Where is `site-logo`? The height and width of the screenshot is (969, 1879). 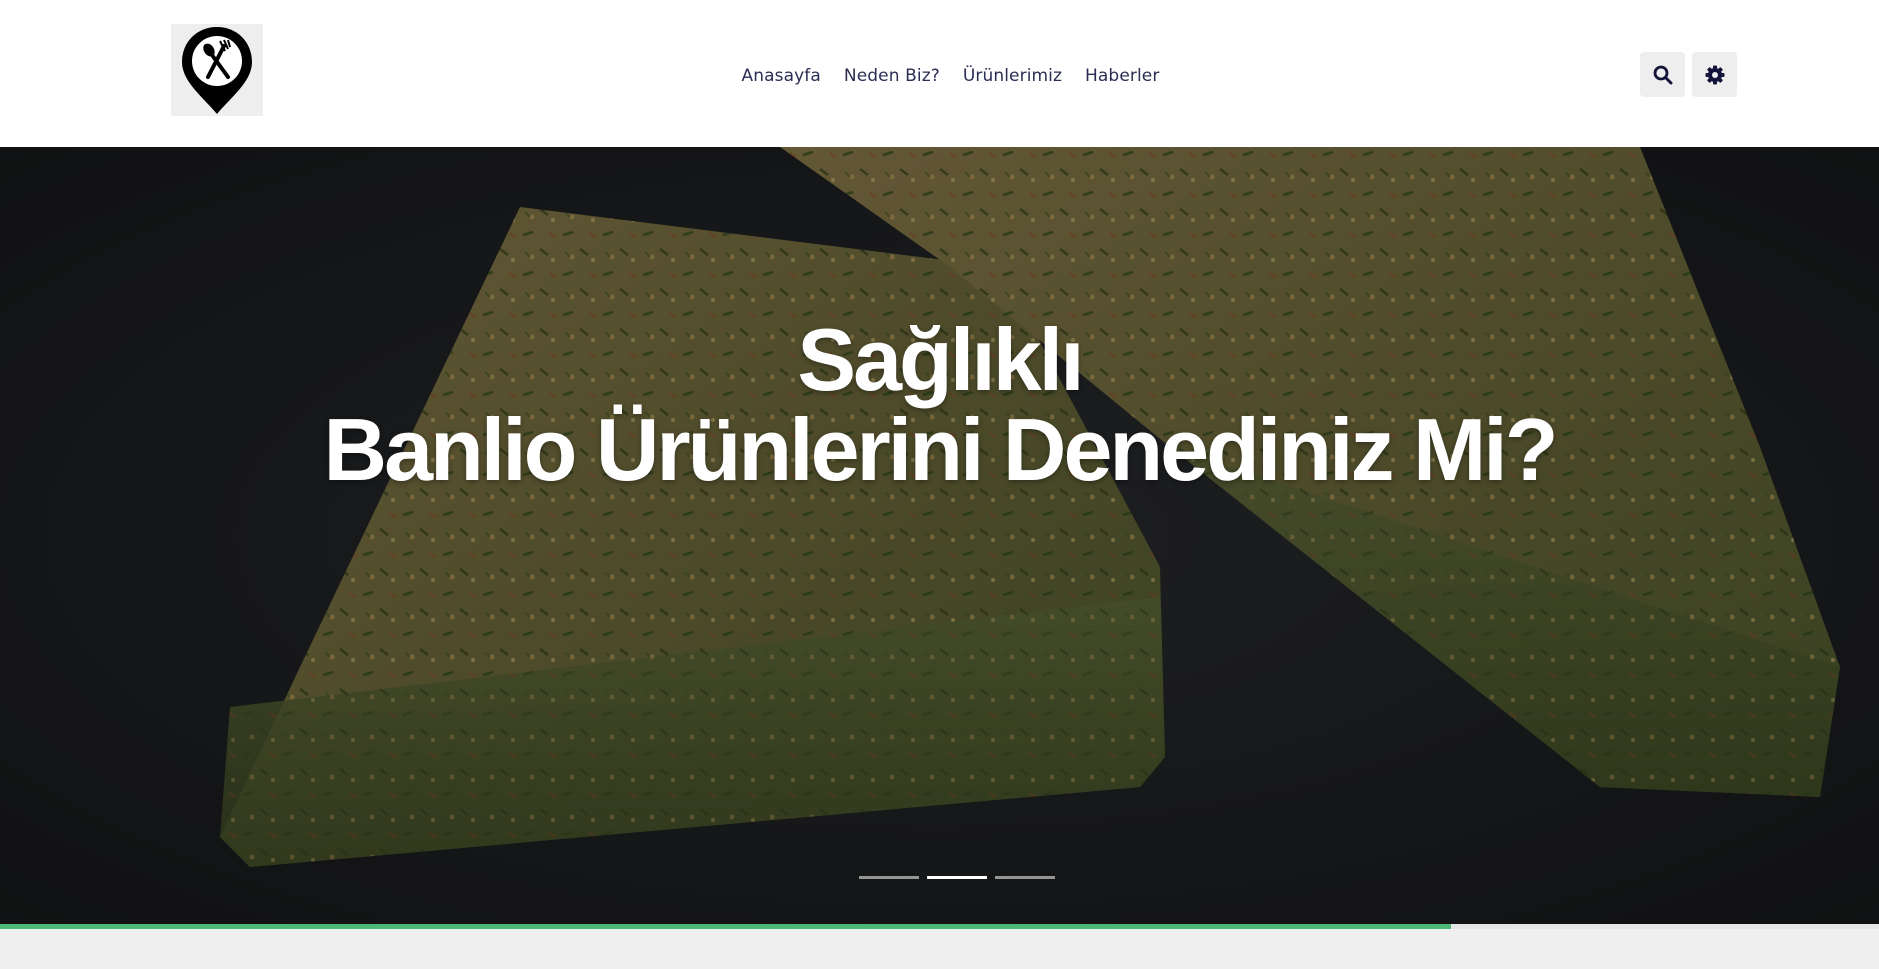 site-logo is located at coordinates (217, 70).